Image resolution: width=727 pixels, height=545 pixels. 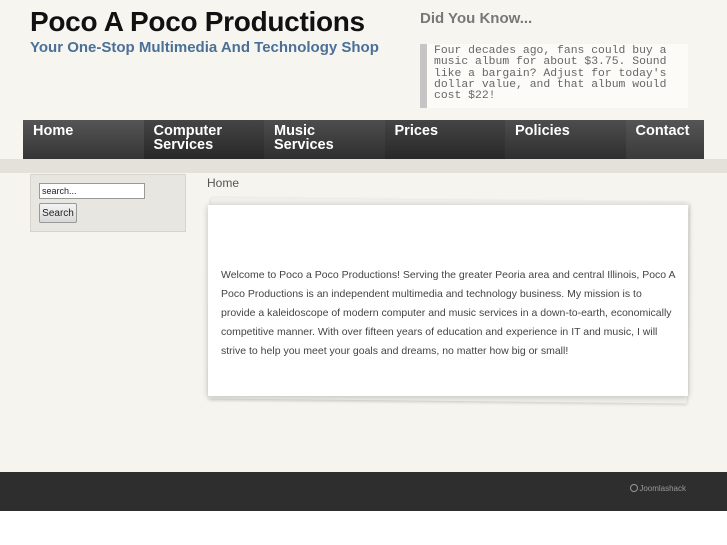 What do you see at coordinates (565, 139) in the screenshot?
I see `nav-item-policies: Policies` at bounding box center [565, 139].